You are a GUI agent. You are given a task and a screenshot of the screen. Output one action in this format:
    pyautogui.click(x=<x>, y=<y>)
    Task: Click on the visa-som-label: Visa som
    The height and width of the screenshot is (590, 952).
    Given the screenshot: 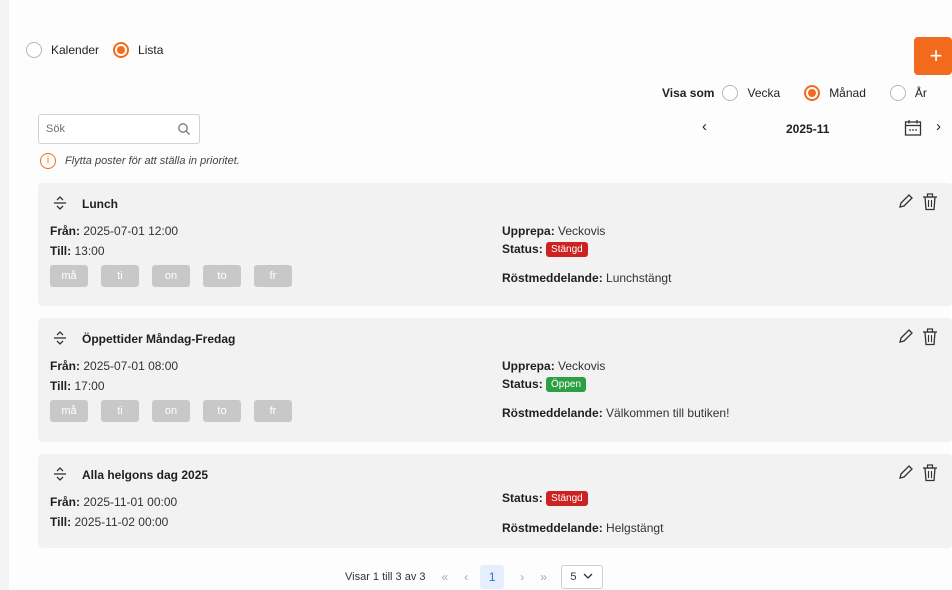 What is the action you would take?
    pyautogui.click(x=688, y=93)
    